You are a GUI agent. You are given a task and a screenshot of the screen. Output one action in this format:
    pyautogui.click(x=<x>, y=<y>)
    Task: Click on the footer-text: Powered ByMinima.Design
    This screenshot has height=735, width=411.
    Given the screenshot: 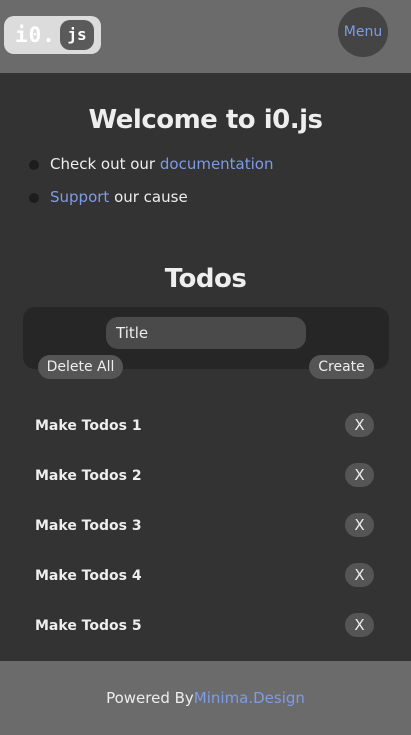 What is the action you would take?
    pyautogui.click(x=205, y=698)
    